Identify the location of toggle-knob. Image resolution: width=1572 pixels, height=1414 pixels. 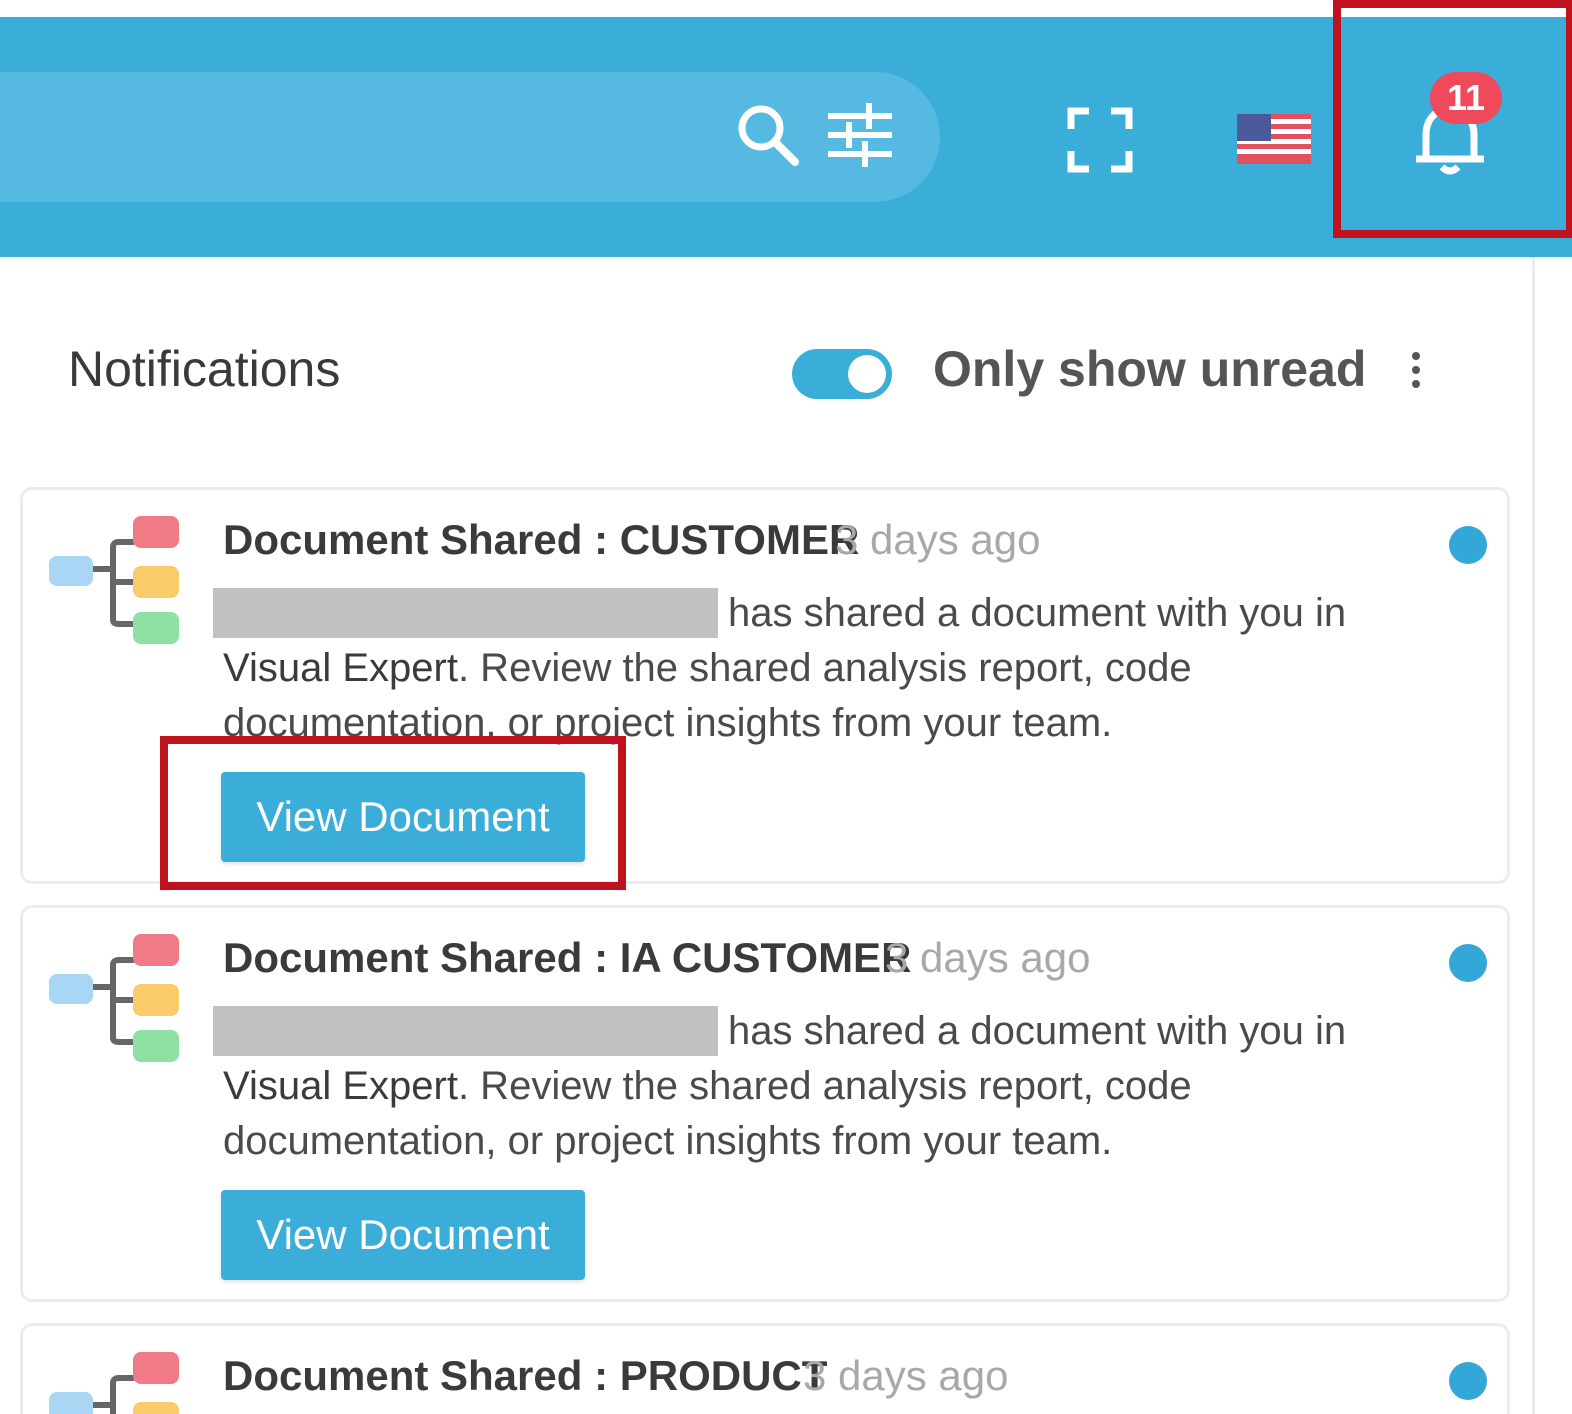
(867, 374).